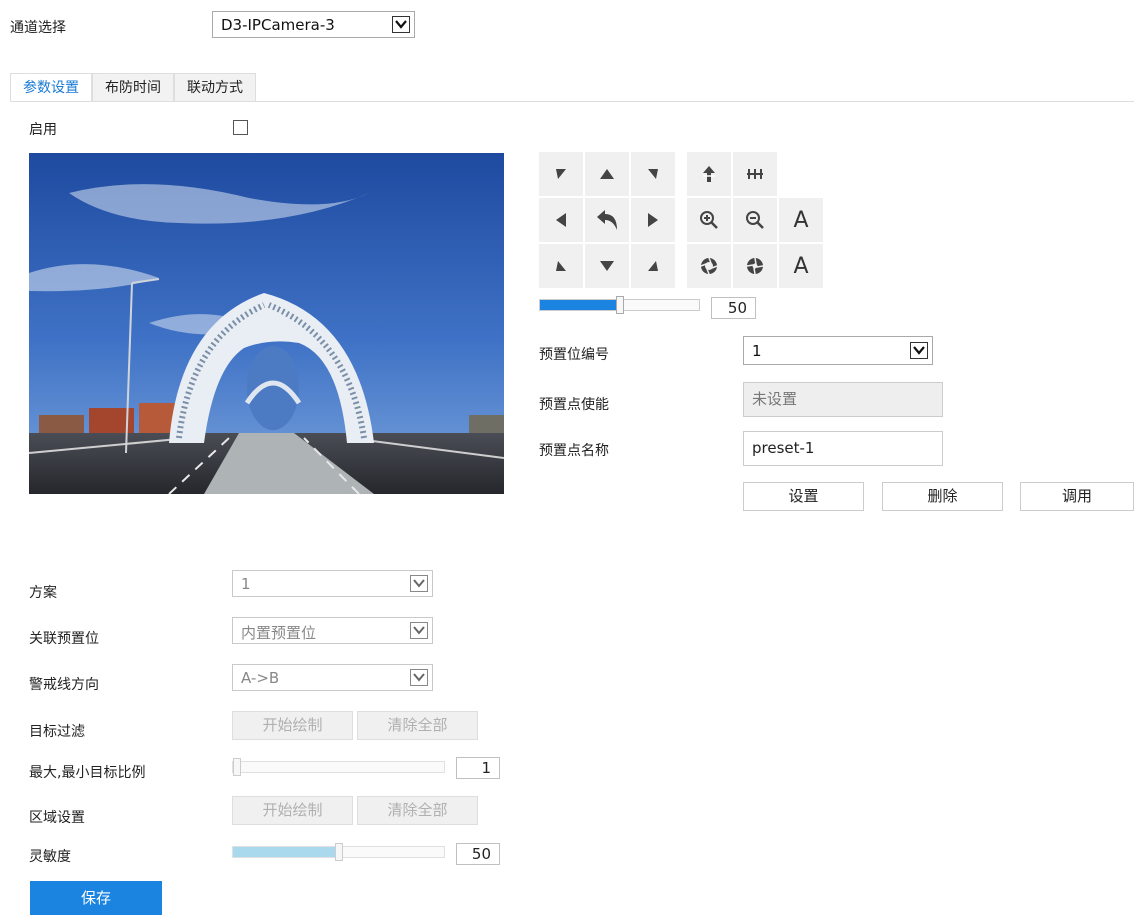 The width and height of the screenshot is (1134, 915). I want to click on preset-name-input: preset-1, so click(843, 448).